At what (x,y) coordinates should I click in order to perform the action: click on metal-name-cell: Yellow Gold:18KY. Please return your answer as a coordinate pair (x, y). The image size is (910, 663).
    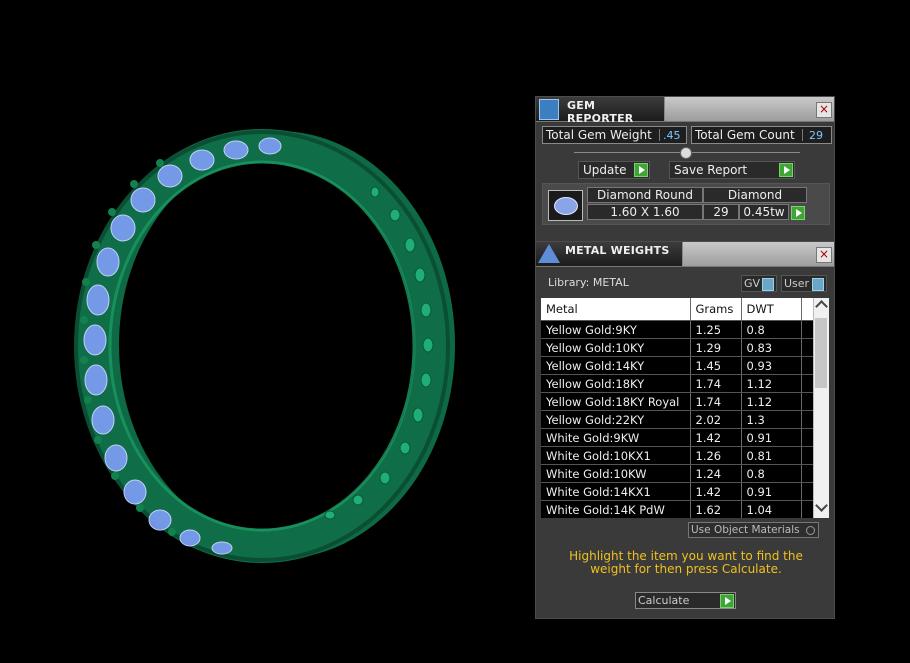
    Looking at the image, I should click on (615, 383).